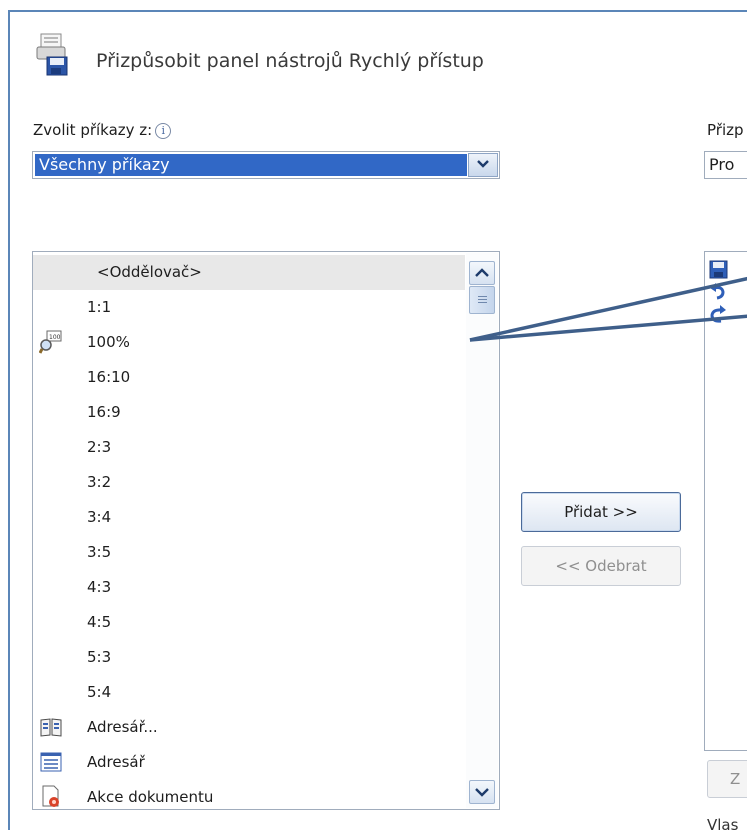  I want to click on dropdown-selected-value: Všechny příkazy, so click(251, 165).